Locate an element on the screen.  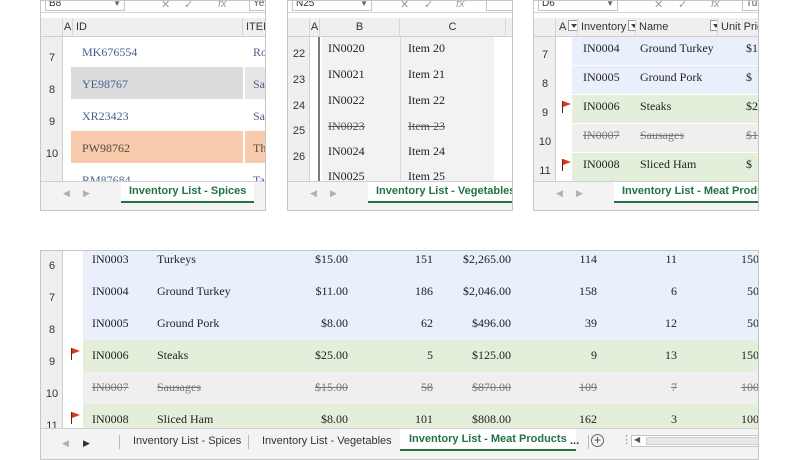
table-cell: Sage is located at coordinates (259, 116).